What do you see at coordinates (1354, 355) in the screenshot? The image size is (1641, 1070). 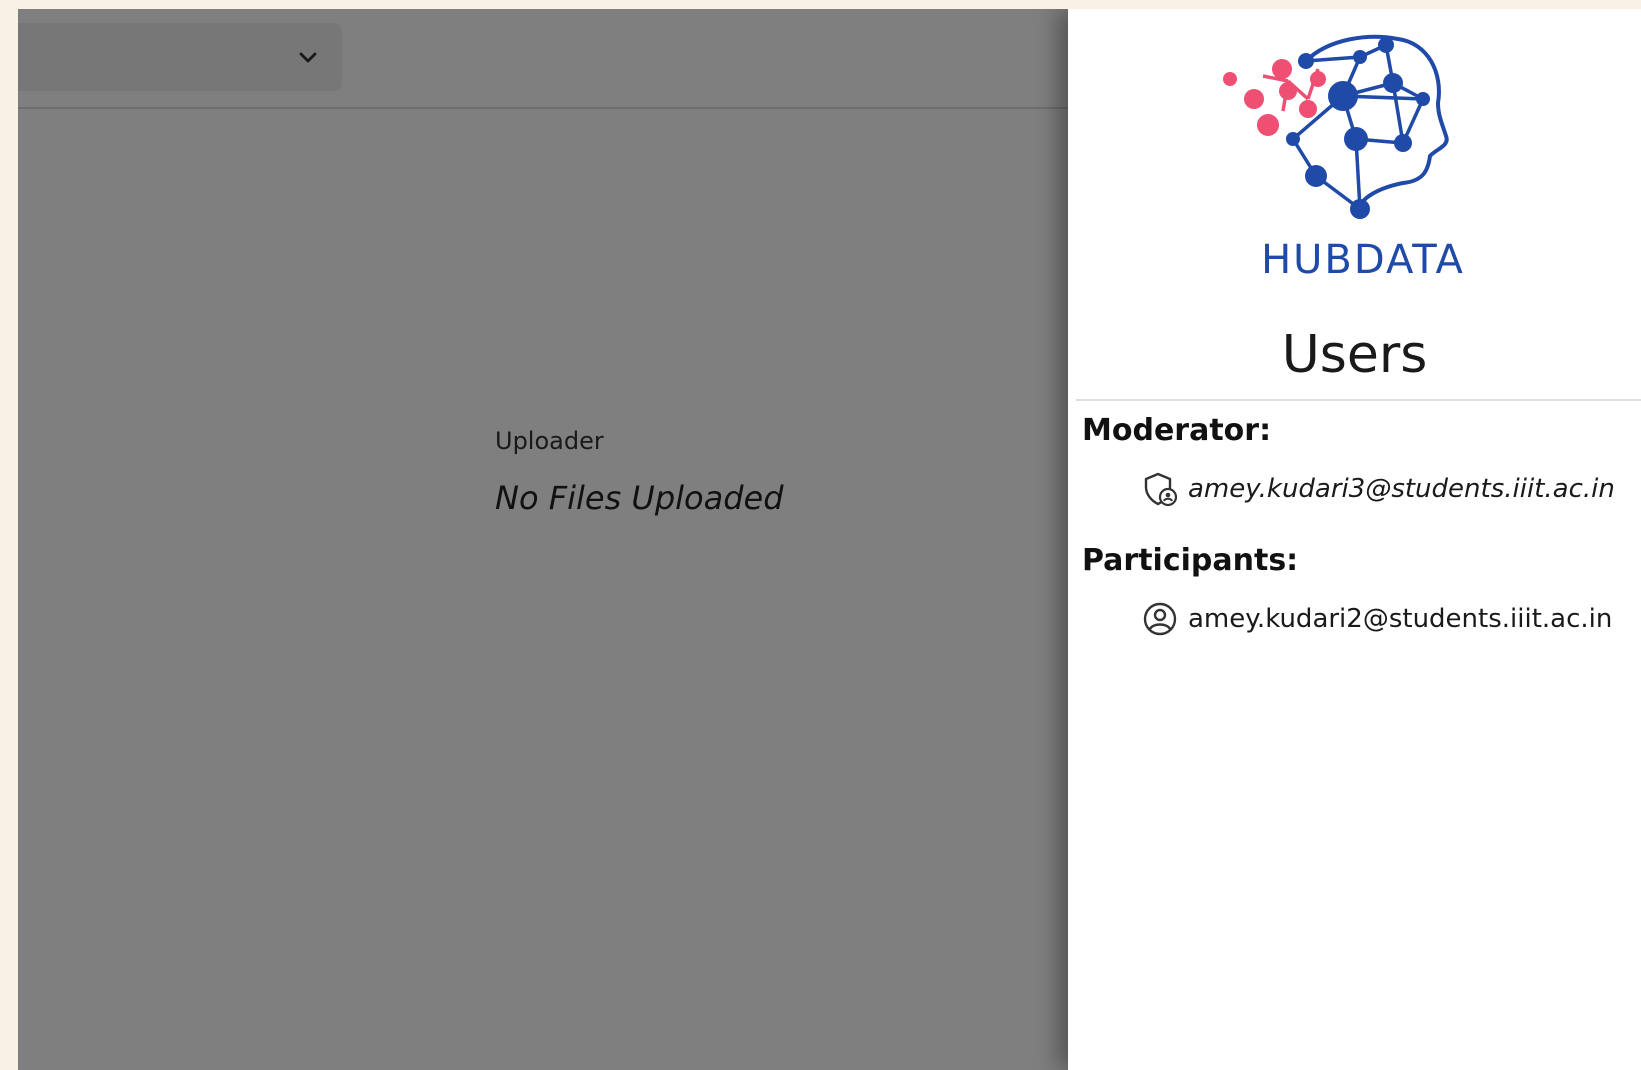 I see `drawer-title: Users` at bounding box center [1354, 355].